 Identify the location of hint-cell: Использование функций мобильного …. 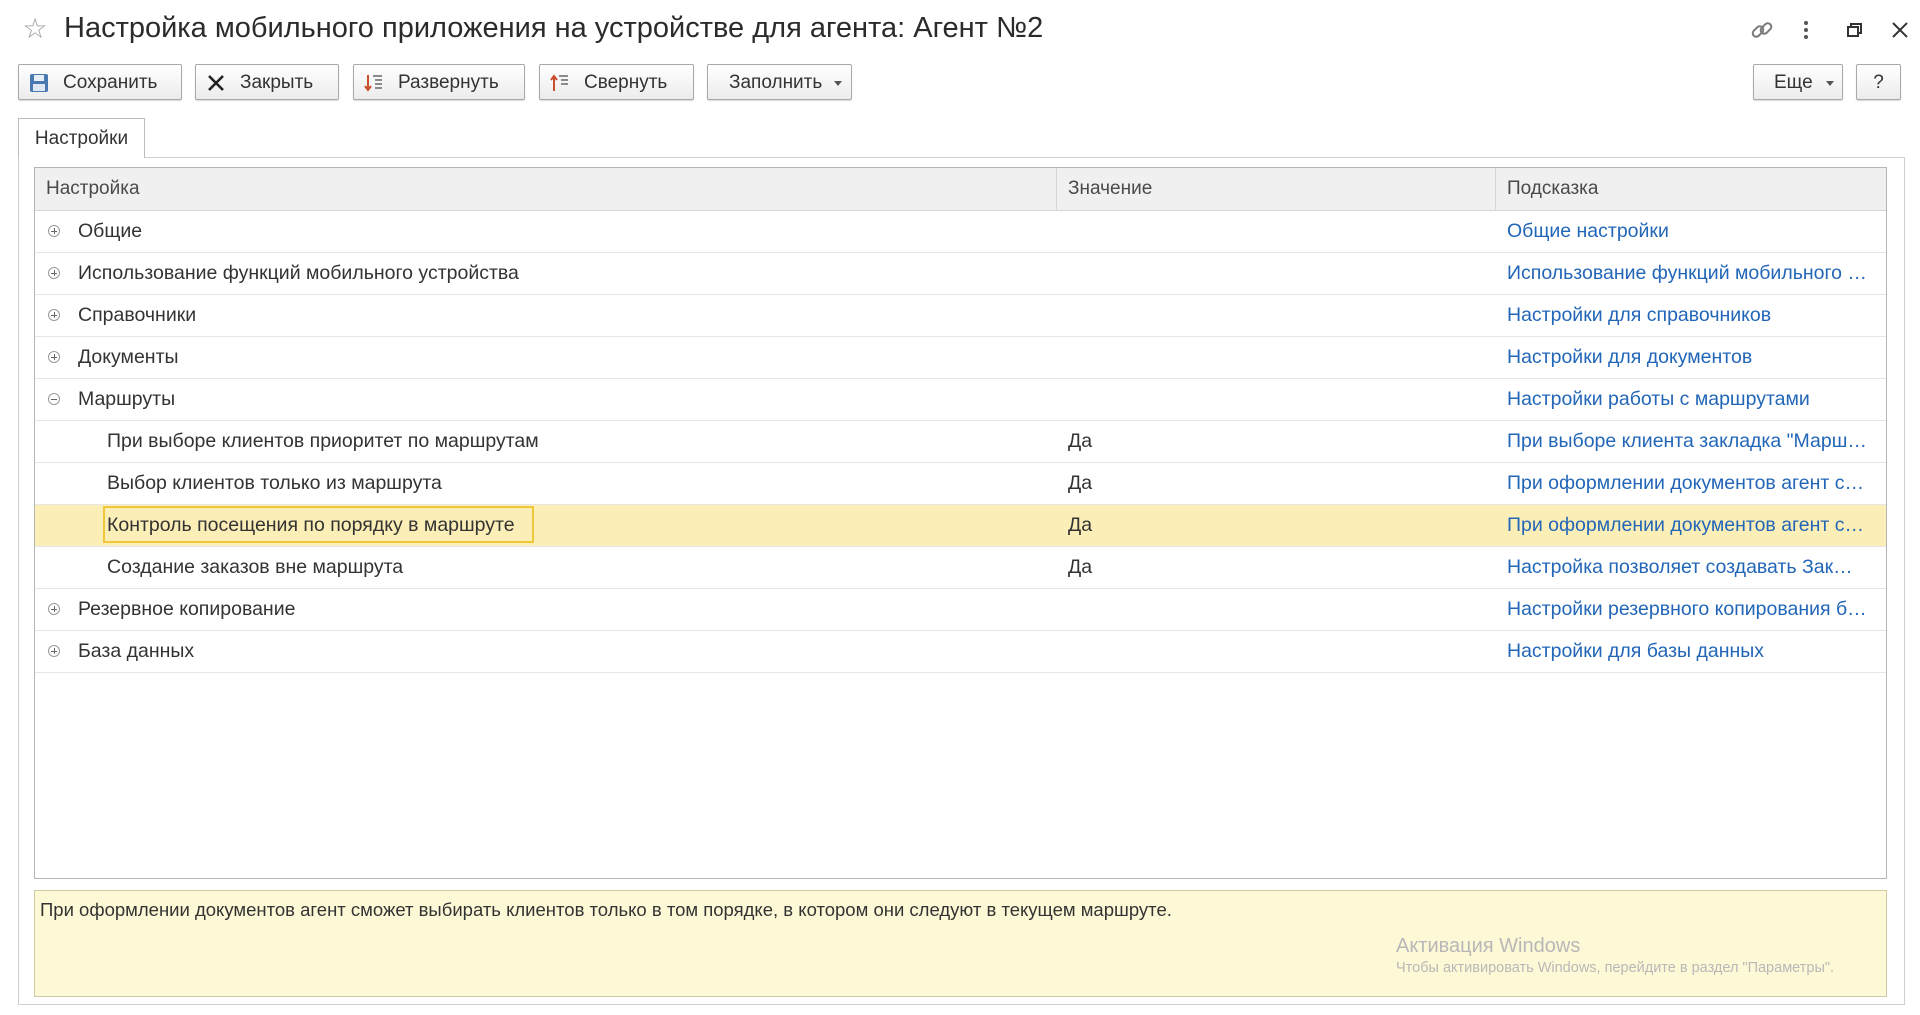
(1692, 273).